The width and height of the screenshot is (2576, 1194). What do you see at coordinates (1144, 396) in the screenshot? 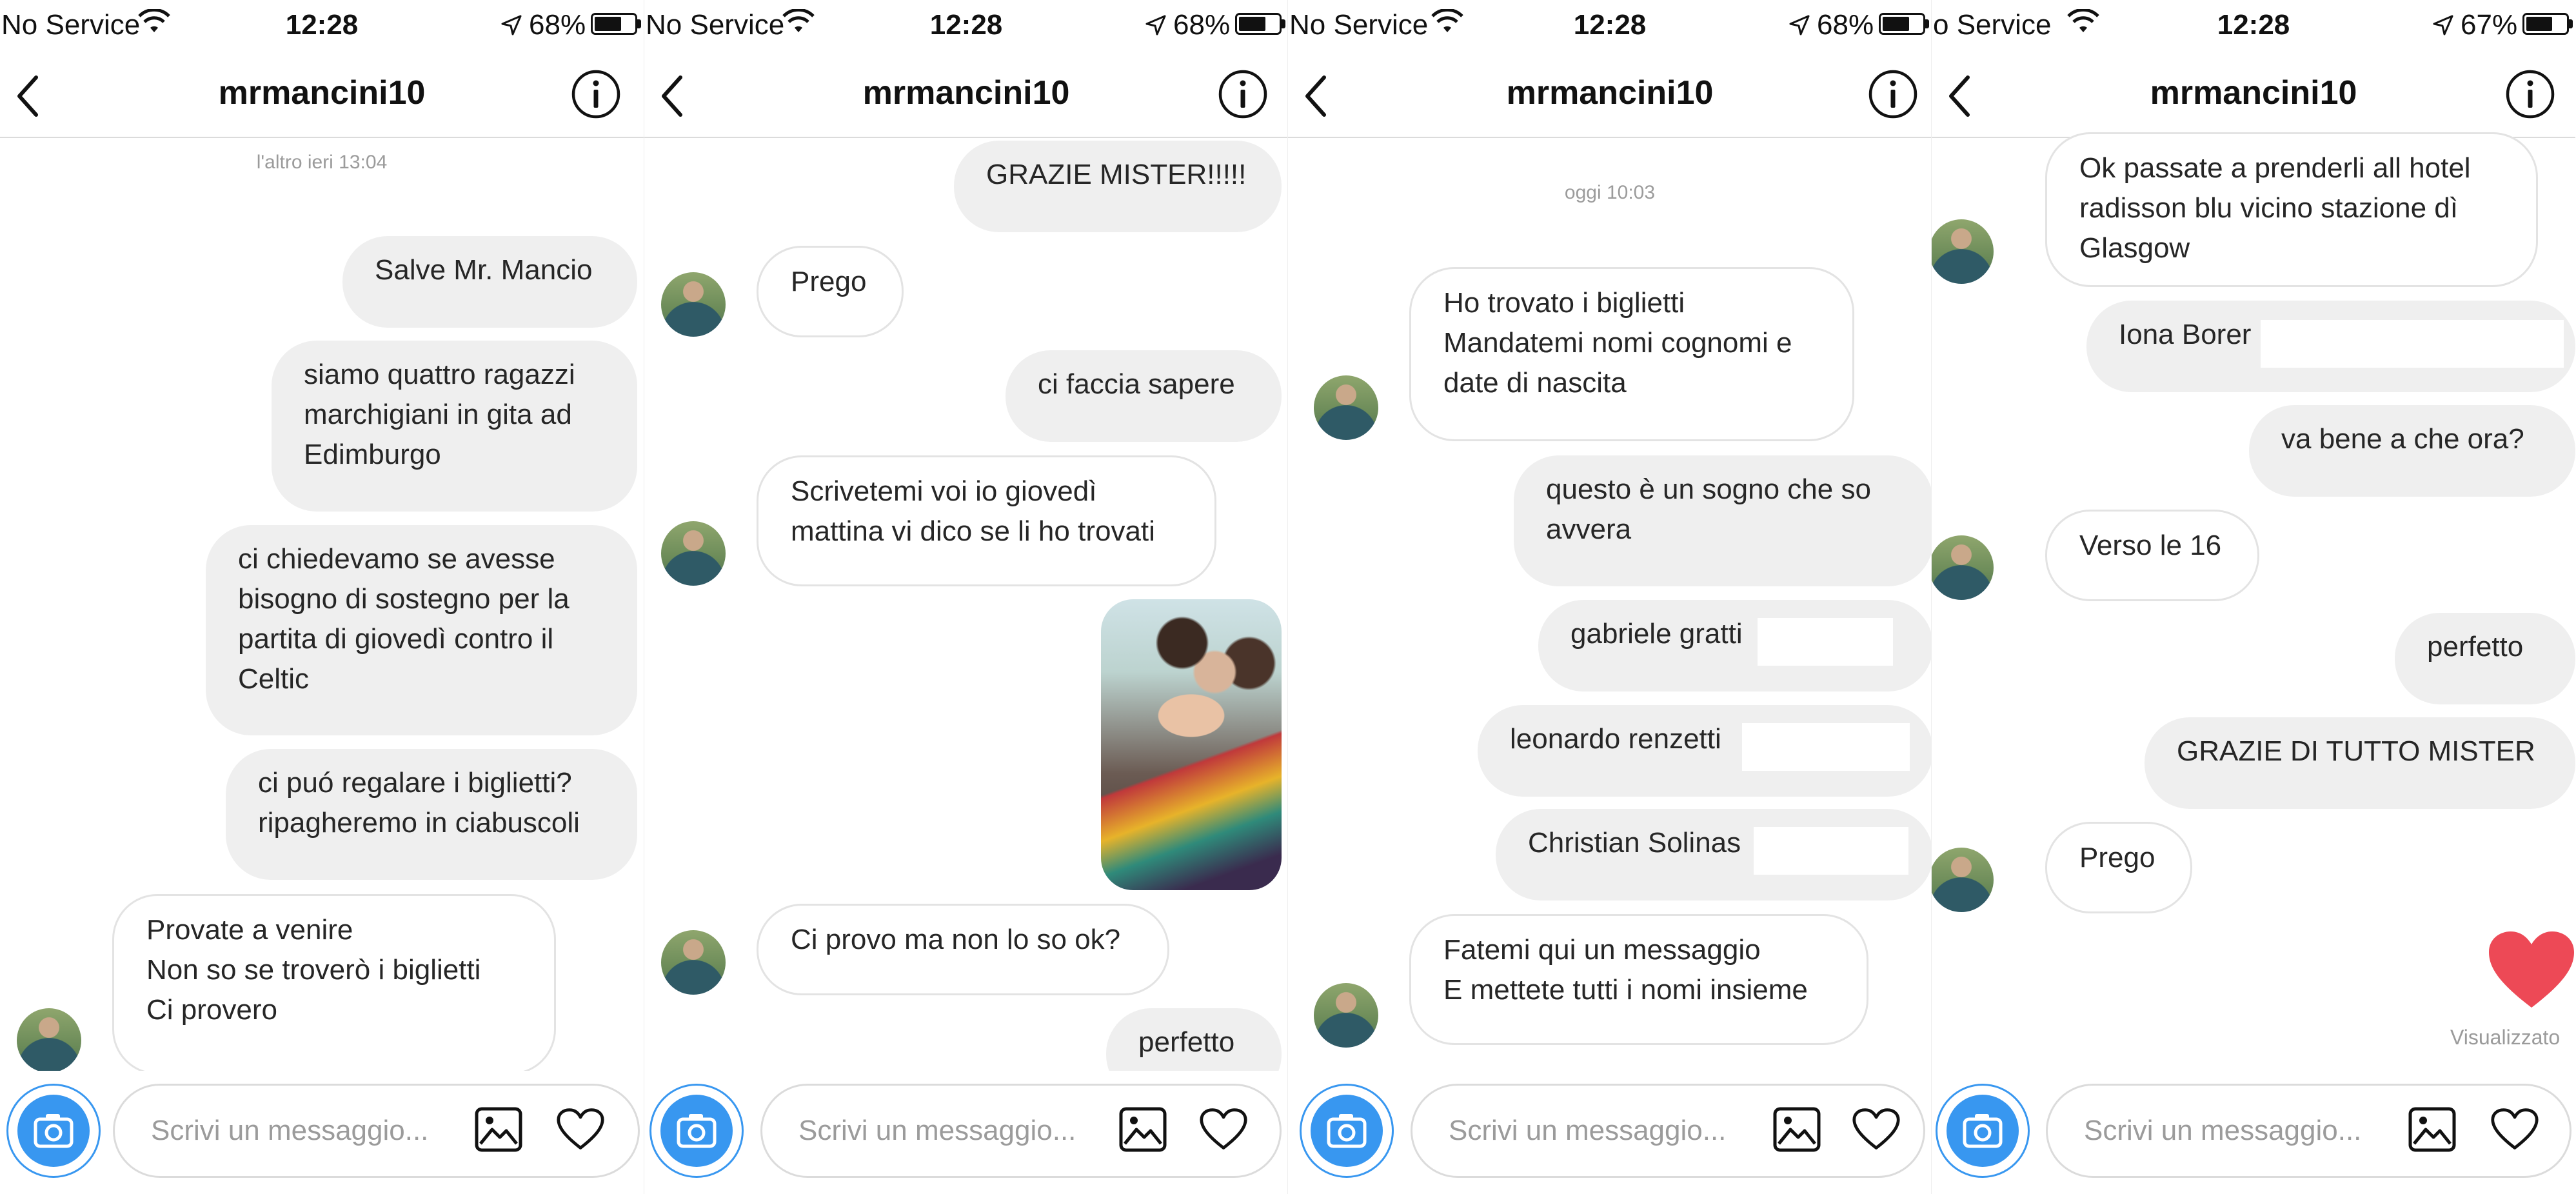
I see `sent-message-bubble: ci faccia sapere` at bounding box center [1144, 396].